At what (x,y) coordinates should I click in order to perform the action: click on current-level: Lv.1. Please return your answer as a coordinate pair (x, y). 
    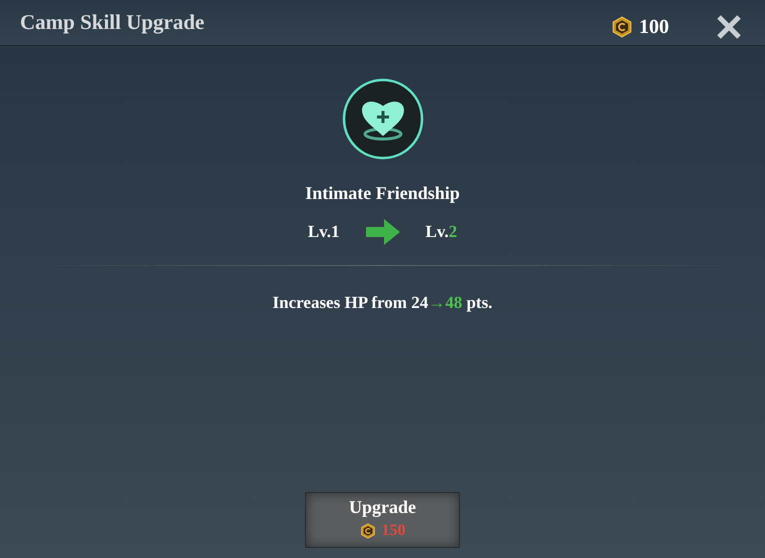
    Looking at the image, I should click on (324, 232).